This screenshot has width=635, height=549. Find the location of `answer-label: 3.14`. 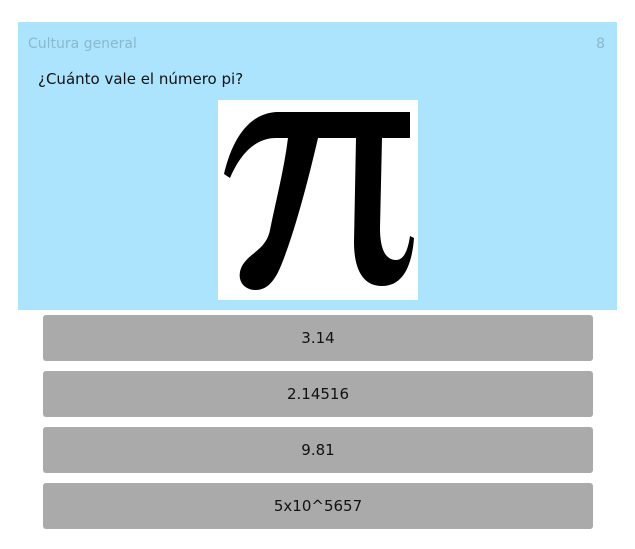

answer-label: 3.14 is located at coordinates (318, 338).